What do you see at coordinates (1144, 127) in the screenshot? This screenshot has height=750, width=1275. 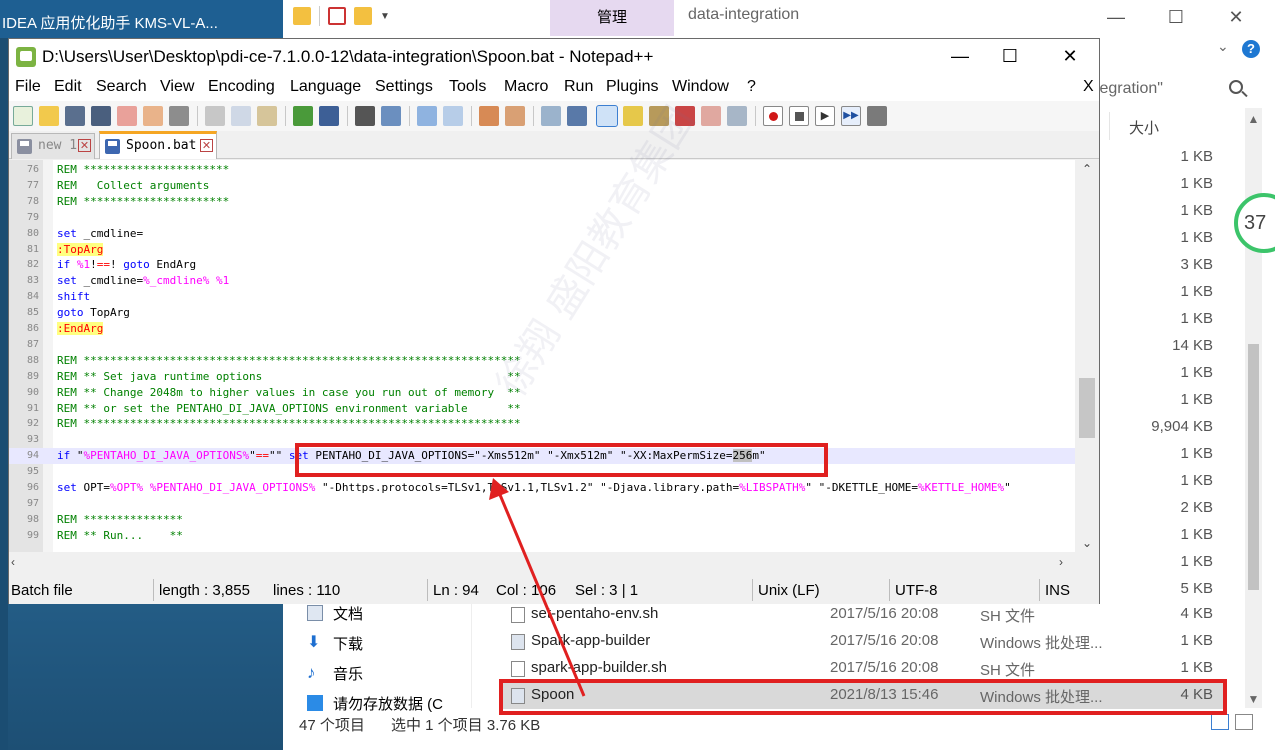 I see `column-header-size: 大小` at bounding box center [1144, 127].